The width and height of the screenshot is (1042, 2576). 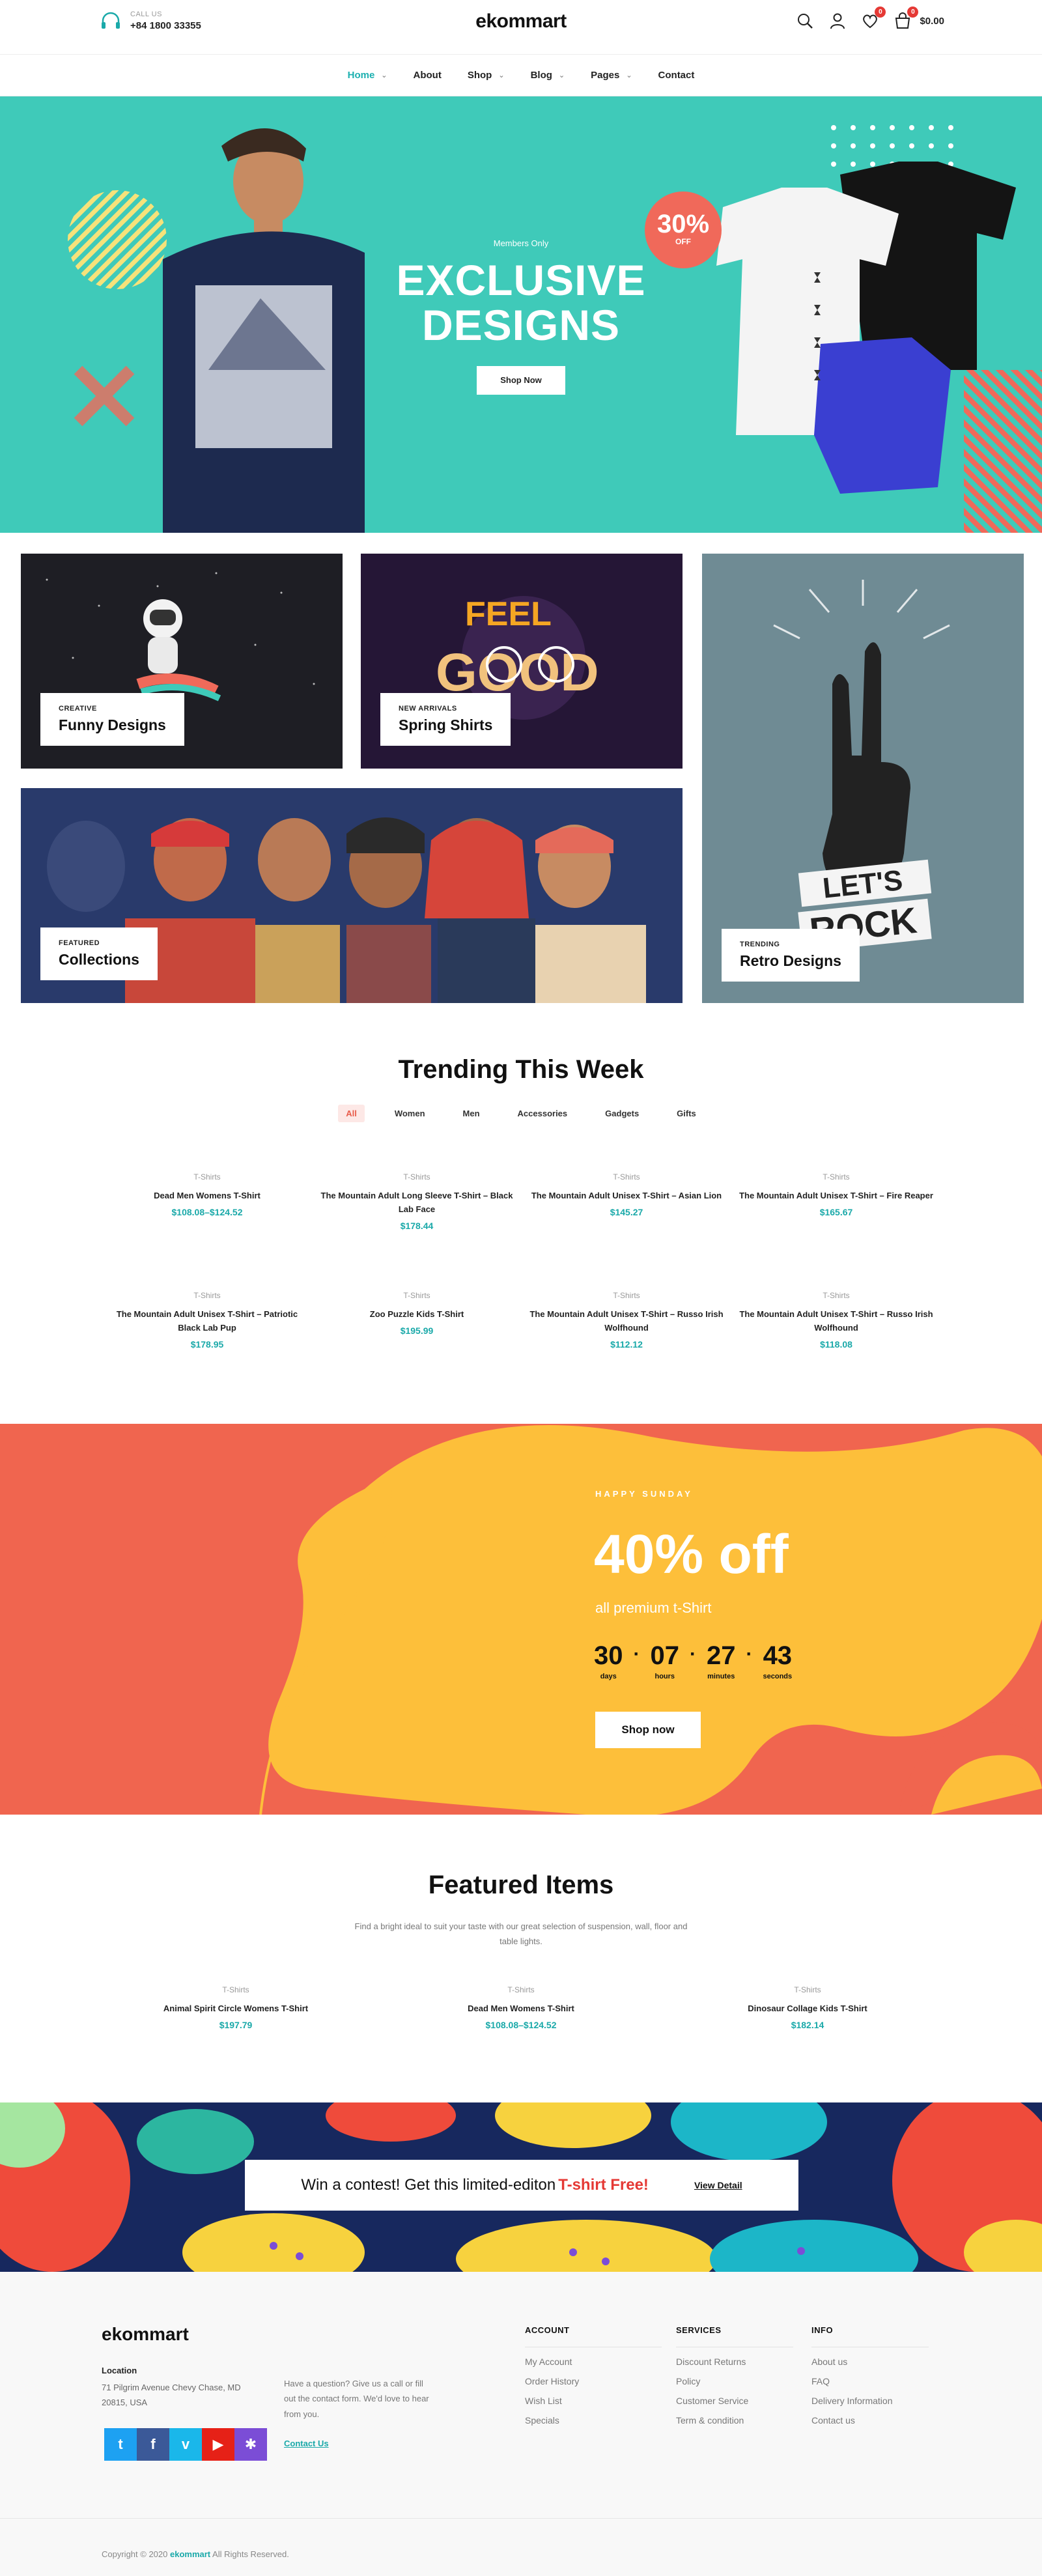 I want to click on cart-total: $0.00, so click(x=932, y=21).